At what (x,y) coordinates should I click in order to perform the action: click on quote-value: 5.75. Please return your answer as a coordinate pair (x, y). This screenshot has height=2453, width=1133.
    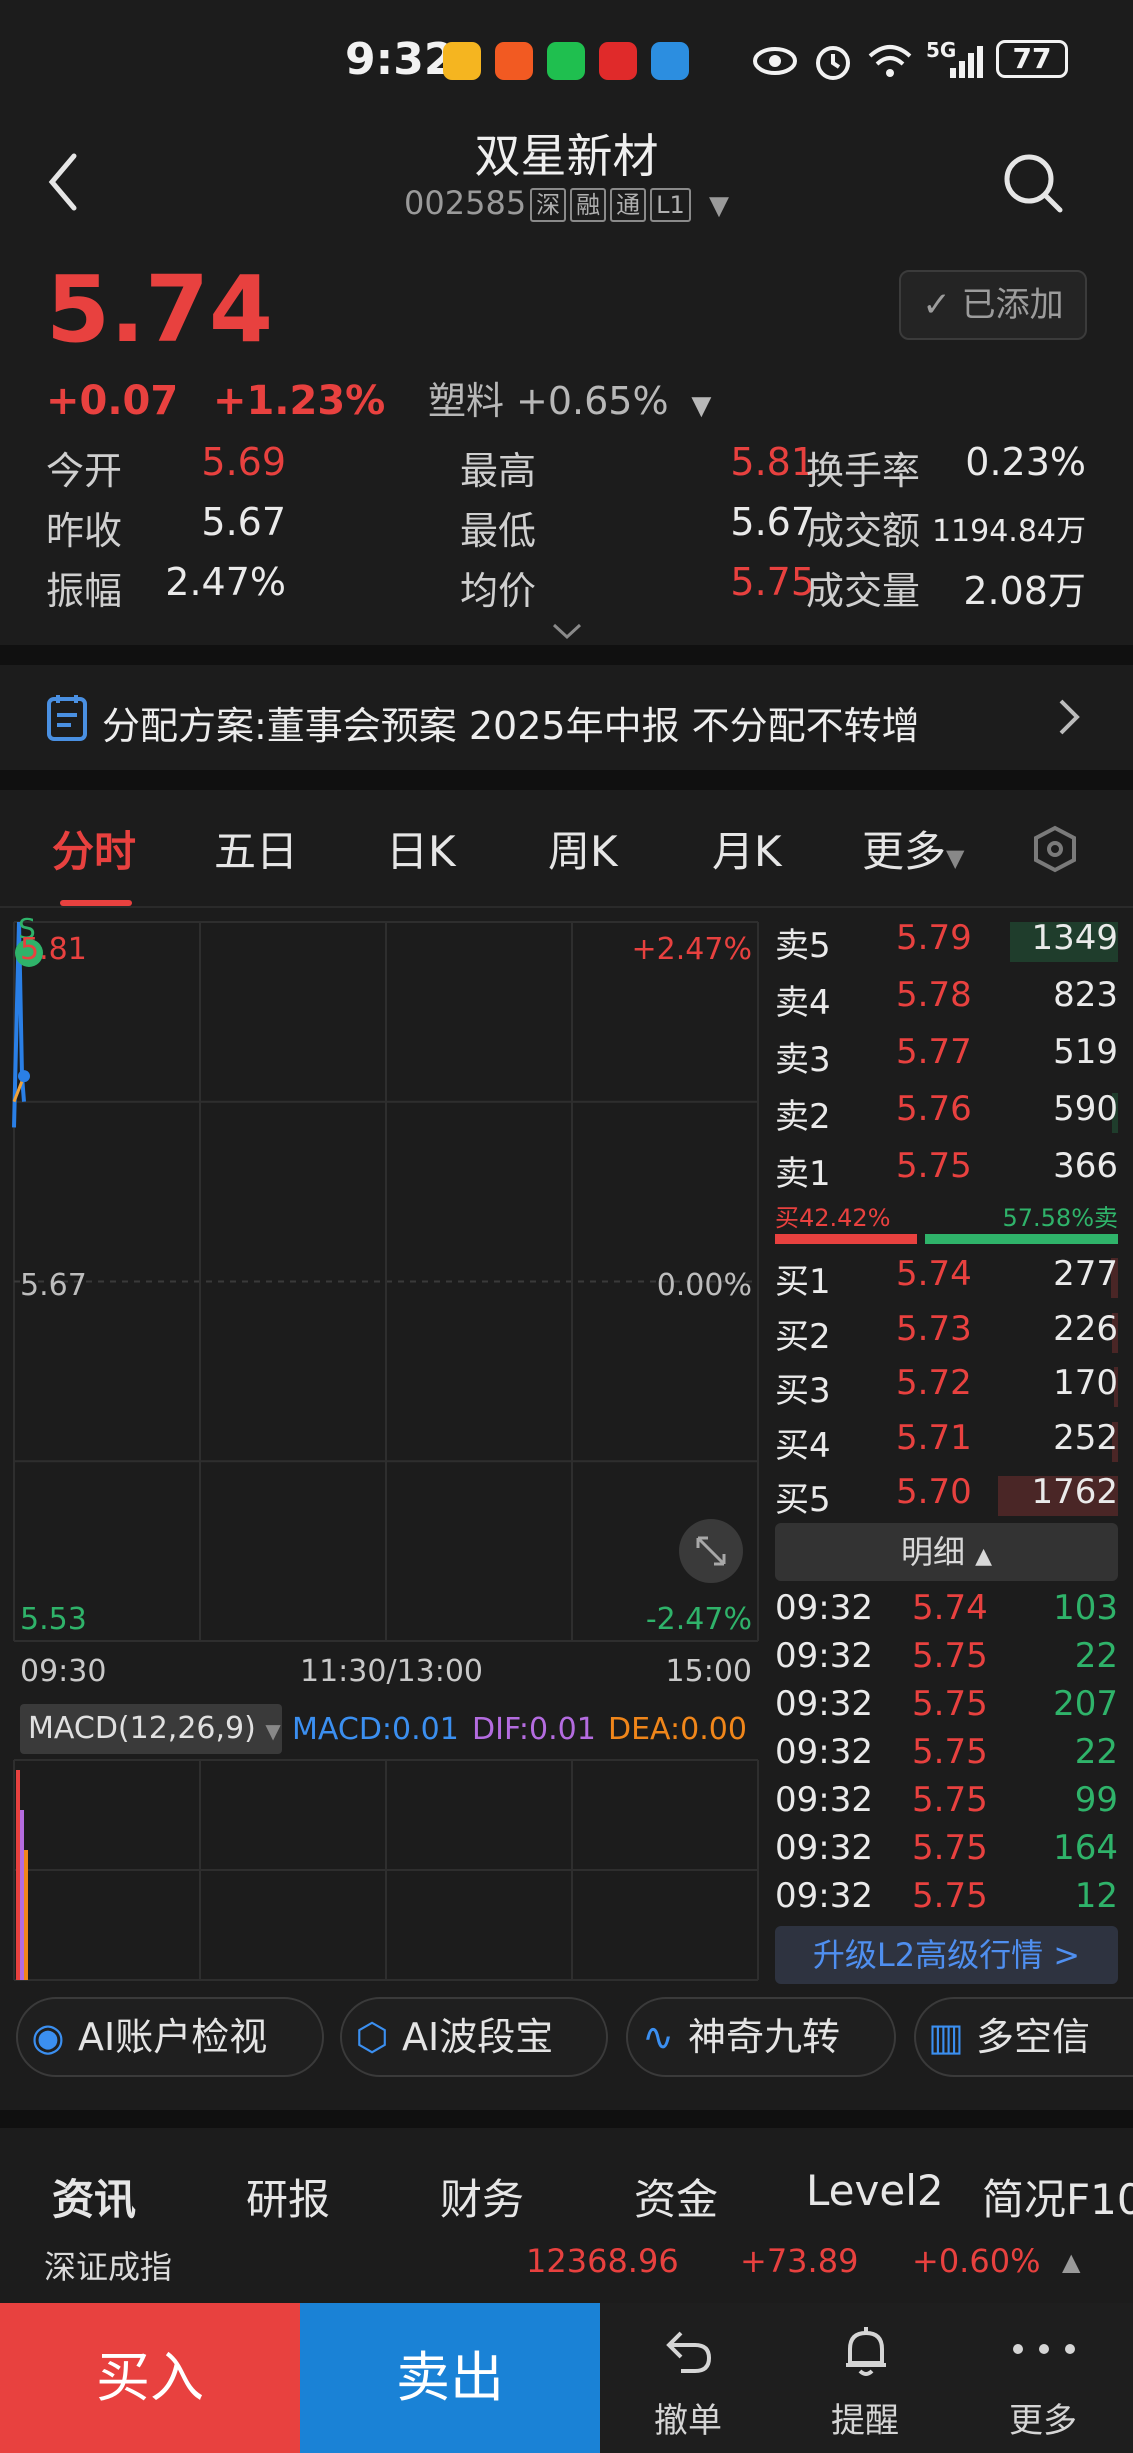
    Looking at the image, I should click on (772, 582).